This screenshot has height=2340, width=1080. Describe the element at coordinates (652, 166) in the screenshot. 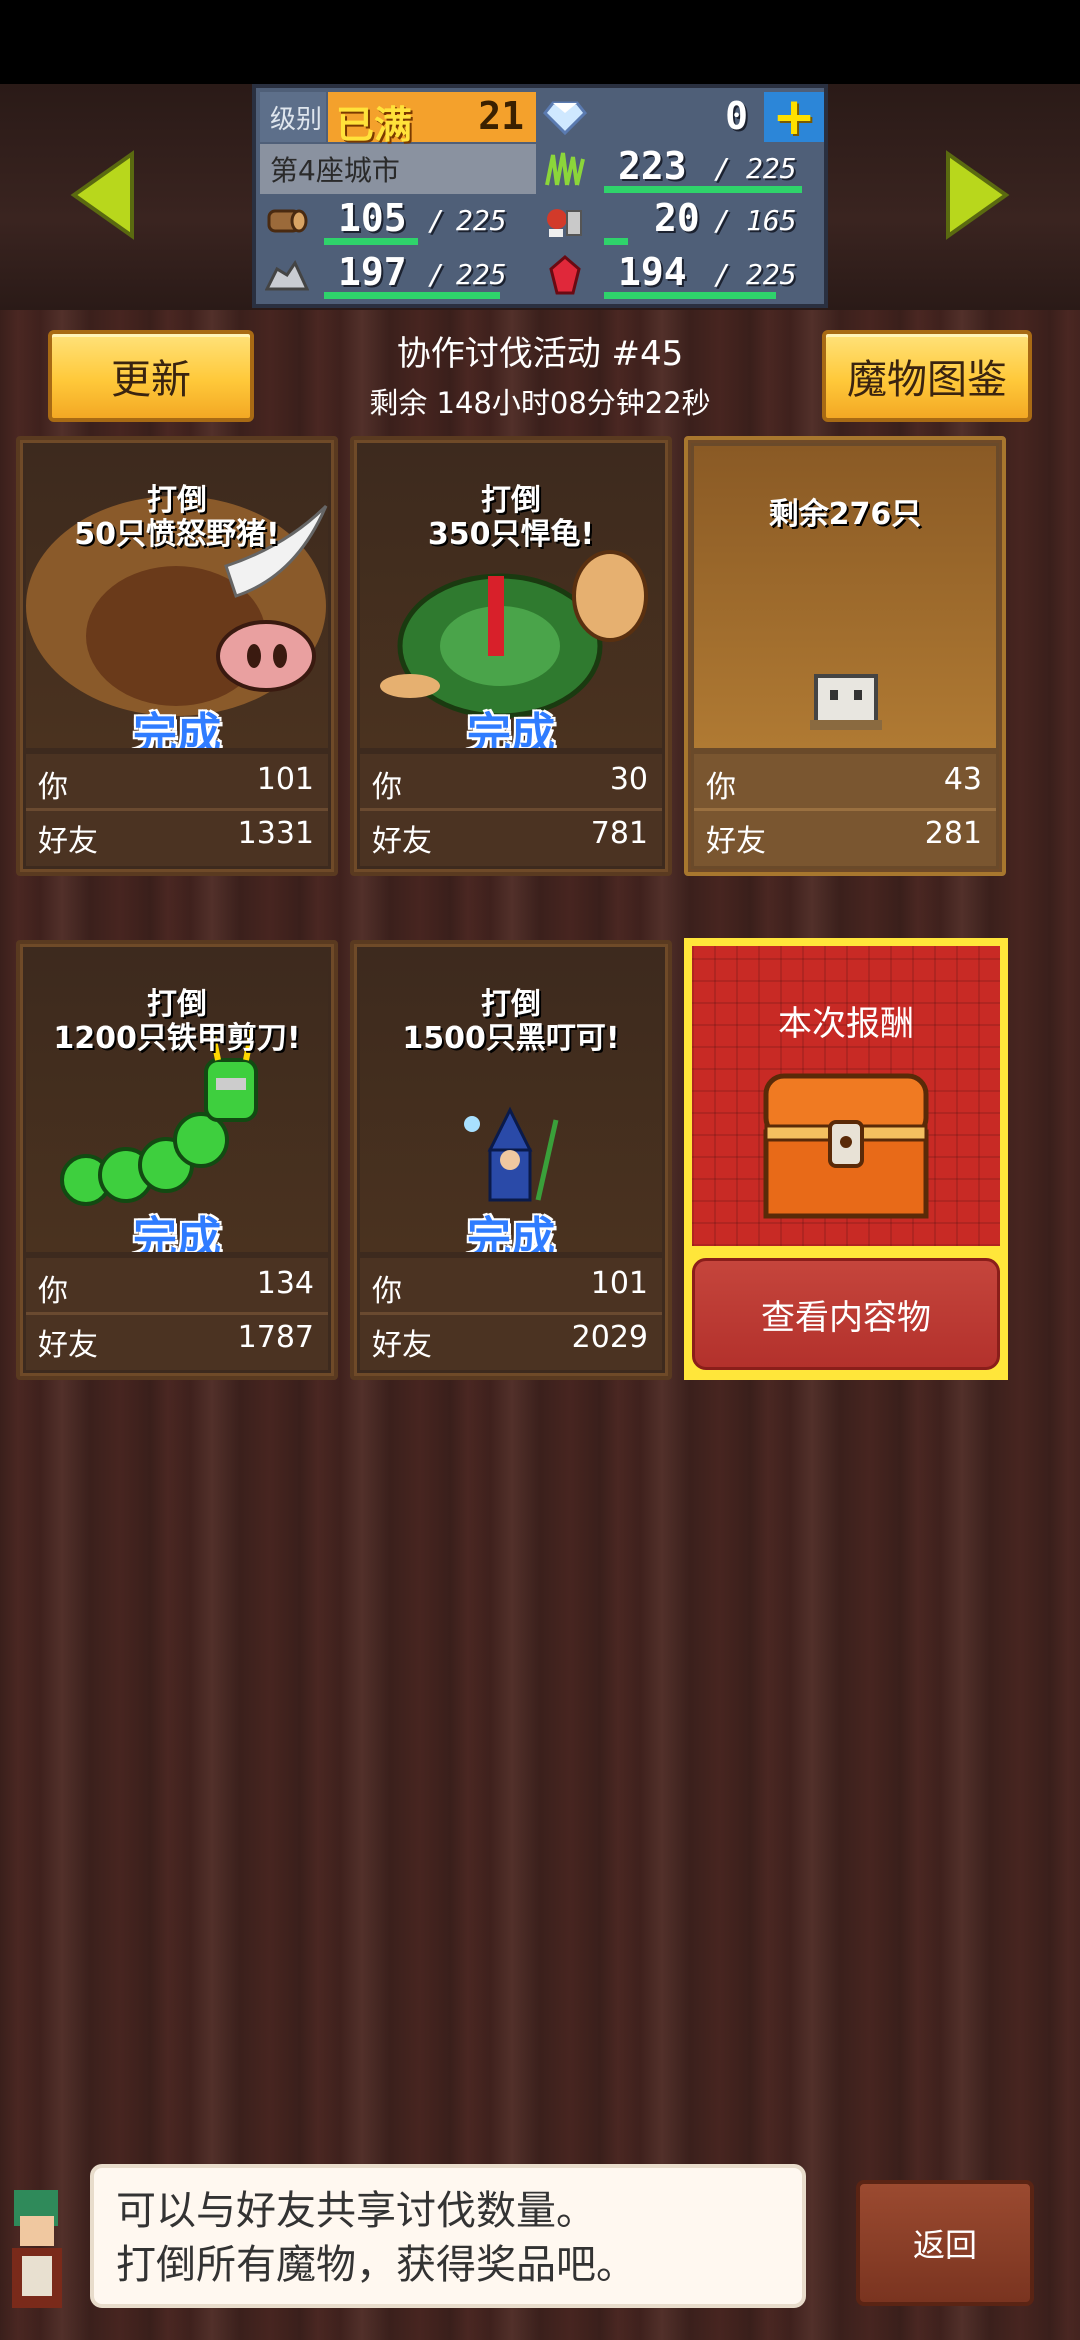

I see `grass-value: 223` at that location.